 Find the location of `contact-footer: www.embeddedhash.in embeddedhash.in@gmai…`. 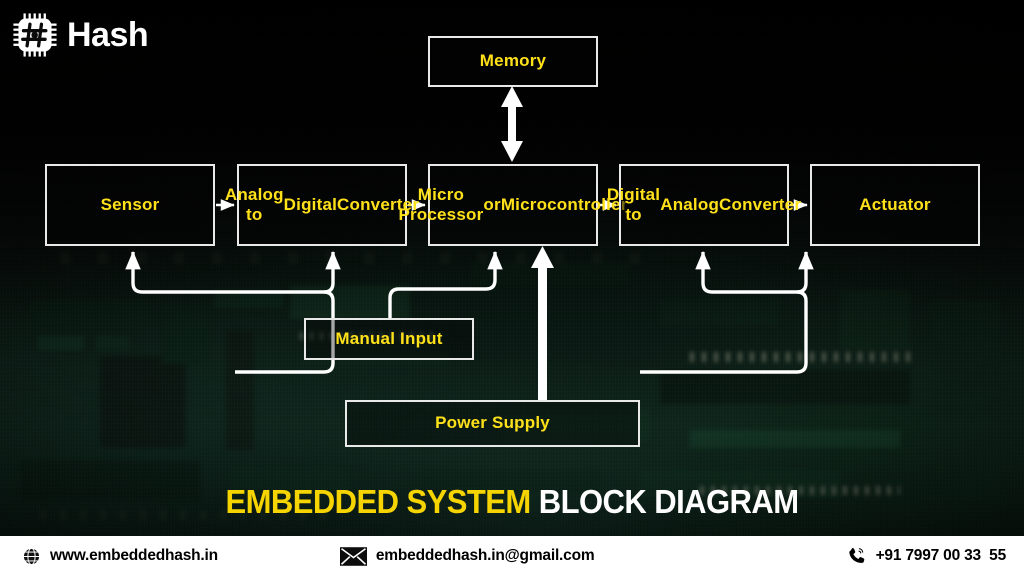

contact-footer: www.embeddedhash.in embeddedhash.in@gmai… is located at coordinates (512, 556).